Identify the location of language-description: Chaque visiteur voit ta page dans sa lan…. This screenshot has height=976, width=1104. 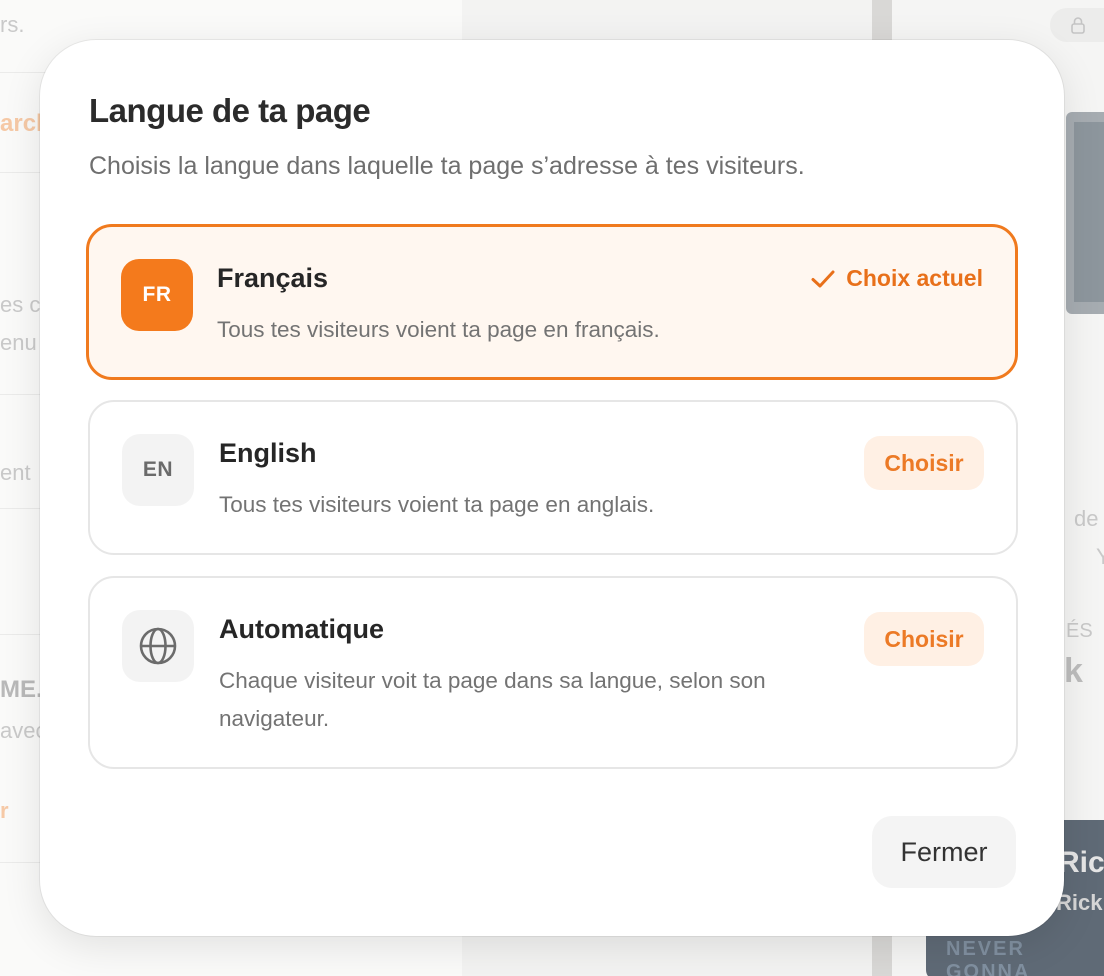
(492, 699).